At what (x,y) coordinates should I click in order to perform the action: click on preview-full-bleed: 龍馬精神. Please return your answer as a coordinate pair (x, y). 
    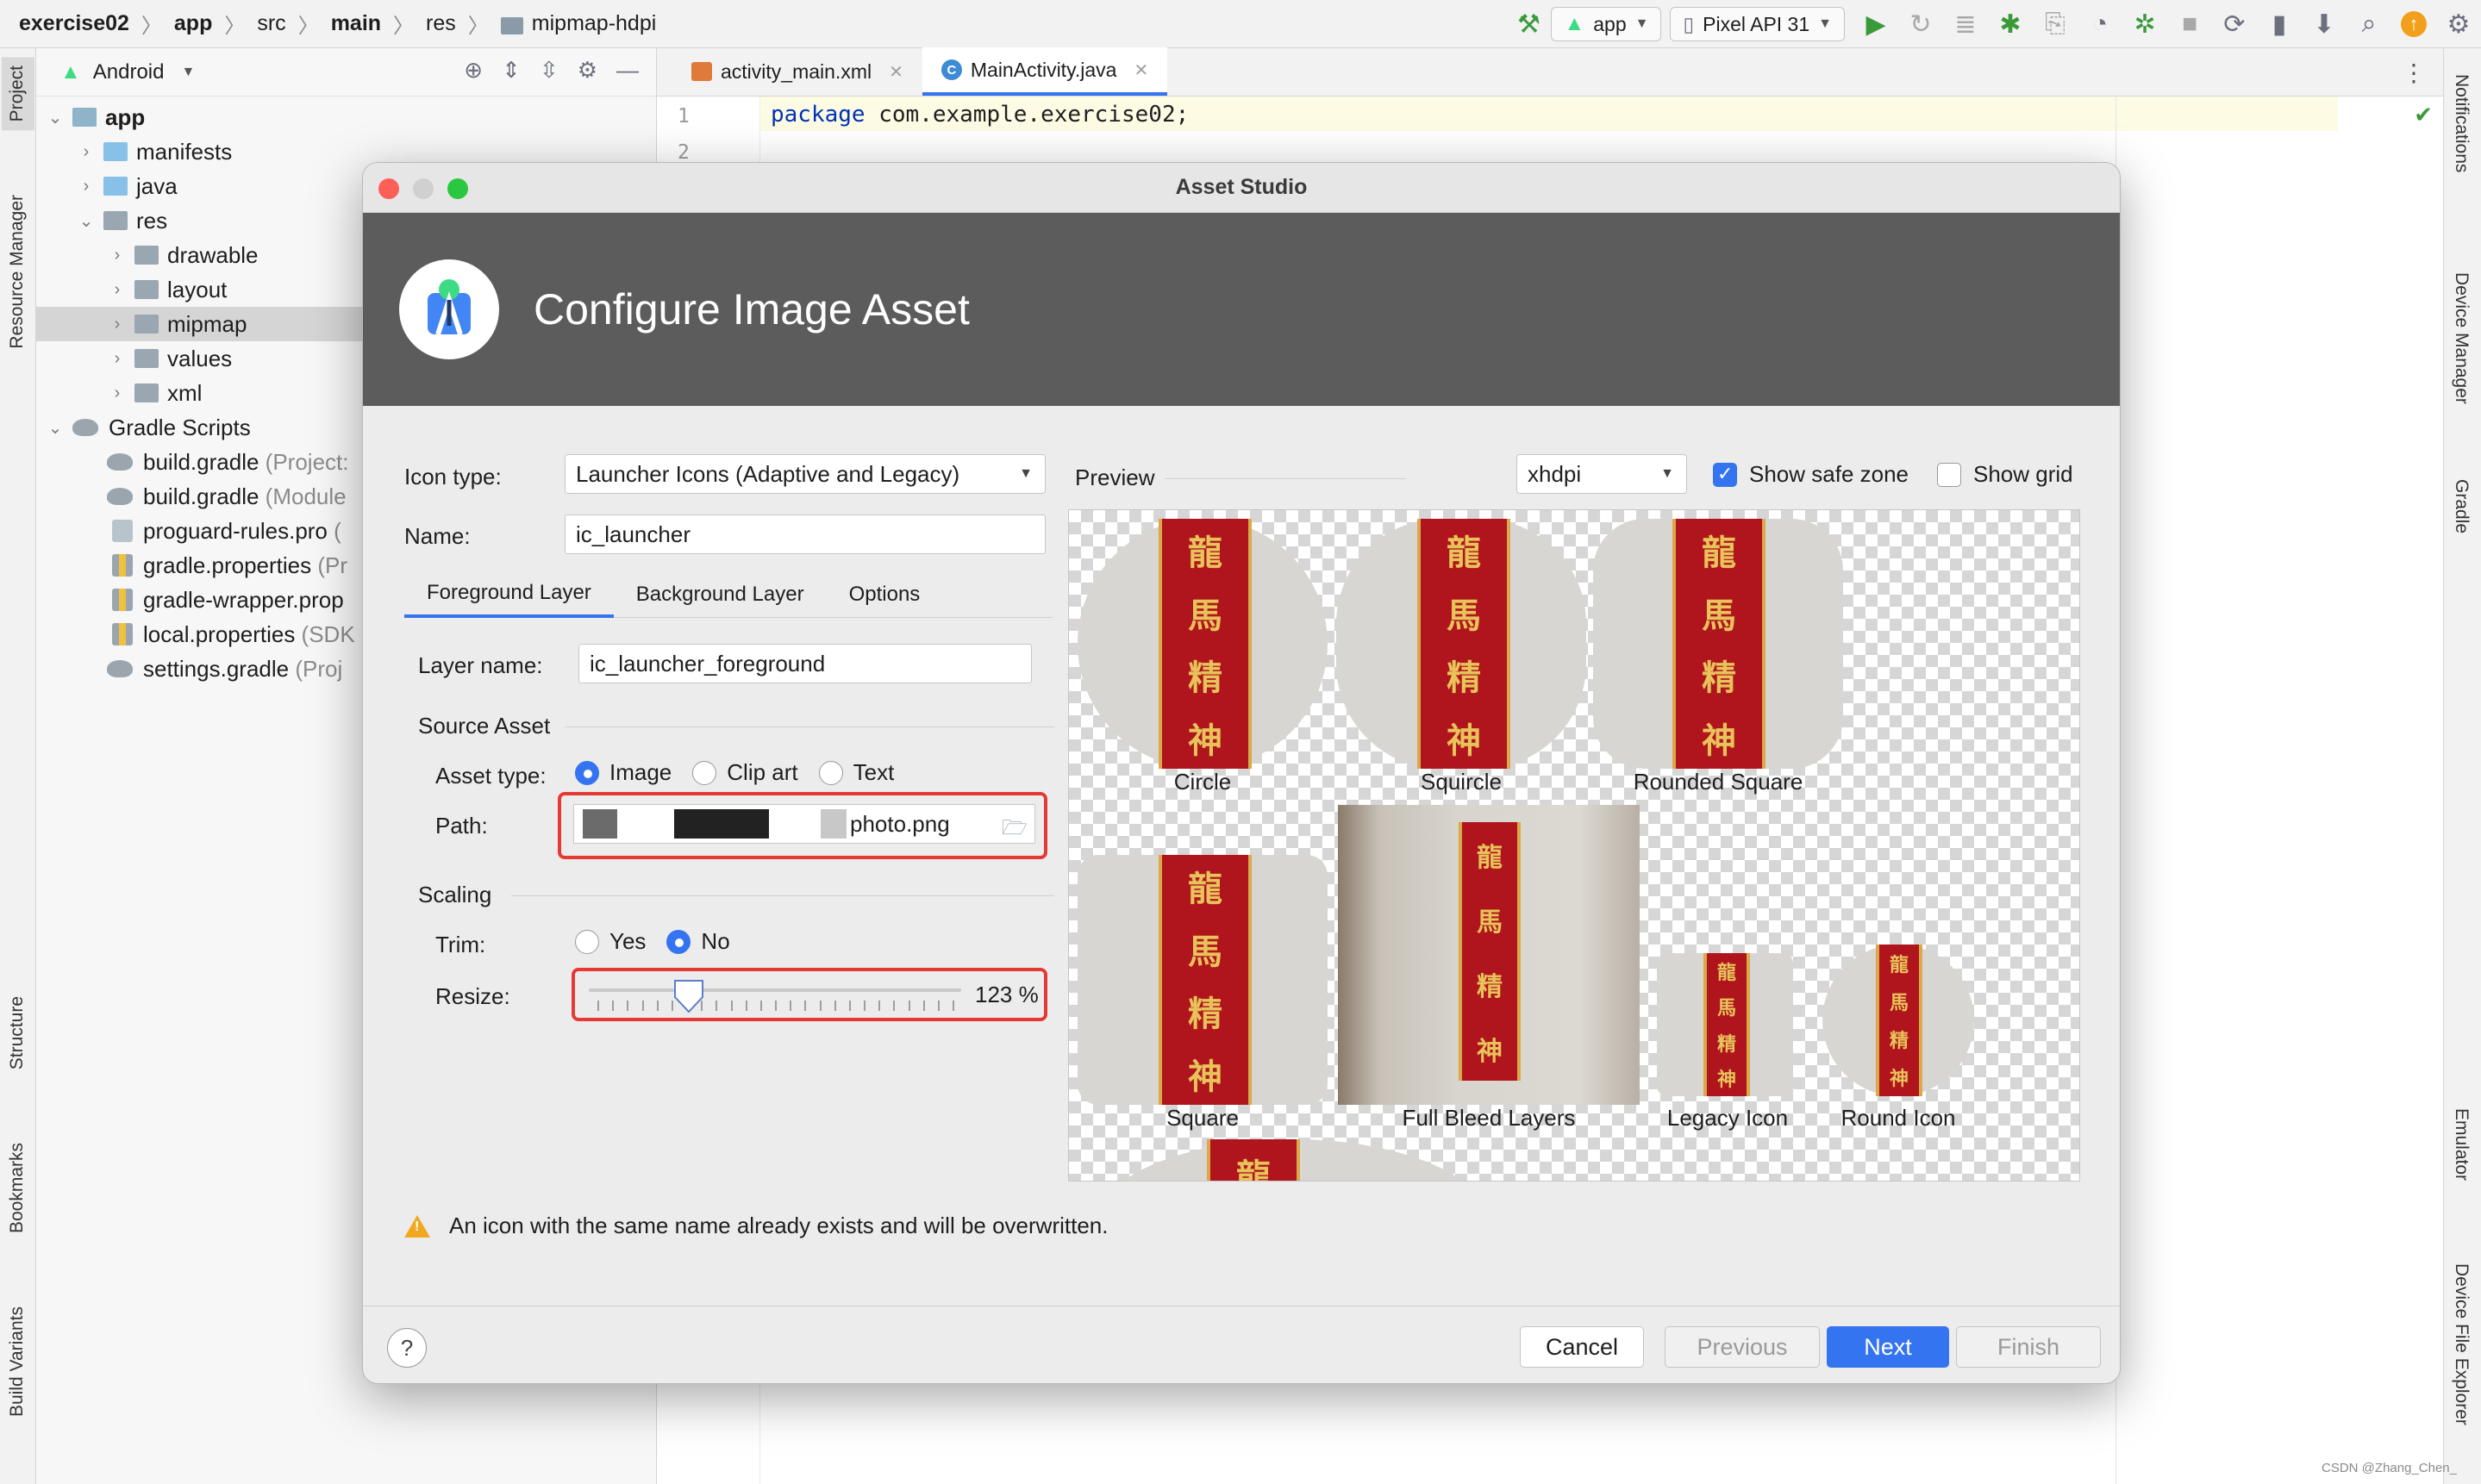
    Looking at the image, I should click on (1489, 955).